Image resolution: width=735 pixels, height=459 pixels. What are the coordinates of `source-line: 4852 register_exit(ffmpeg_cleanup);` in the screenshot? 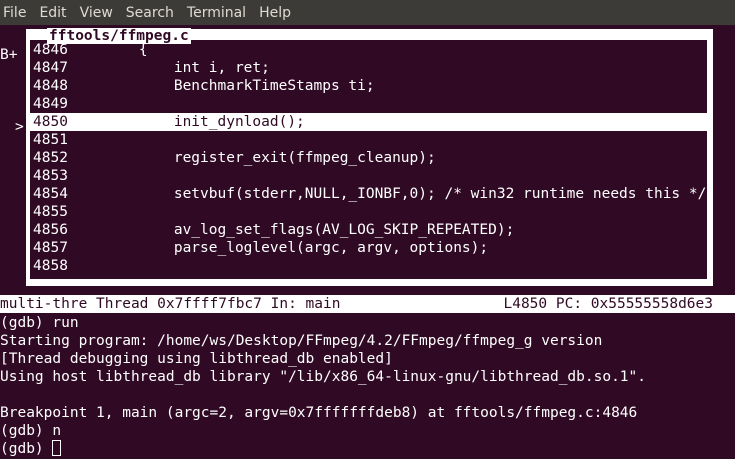 It's located at (368, 158).